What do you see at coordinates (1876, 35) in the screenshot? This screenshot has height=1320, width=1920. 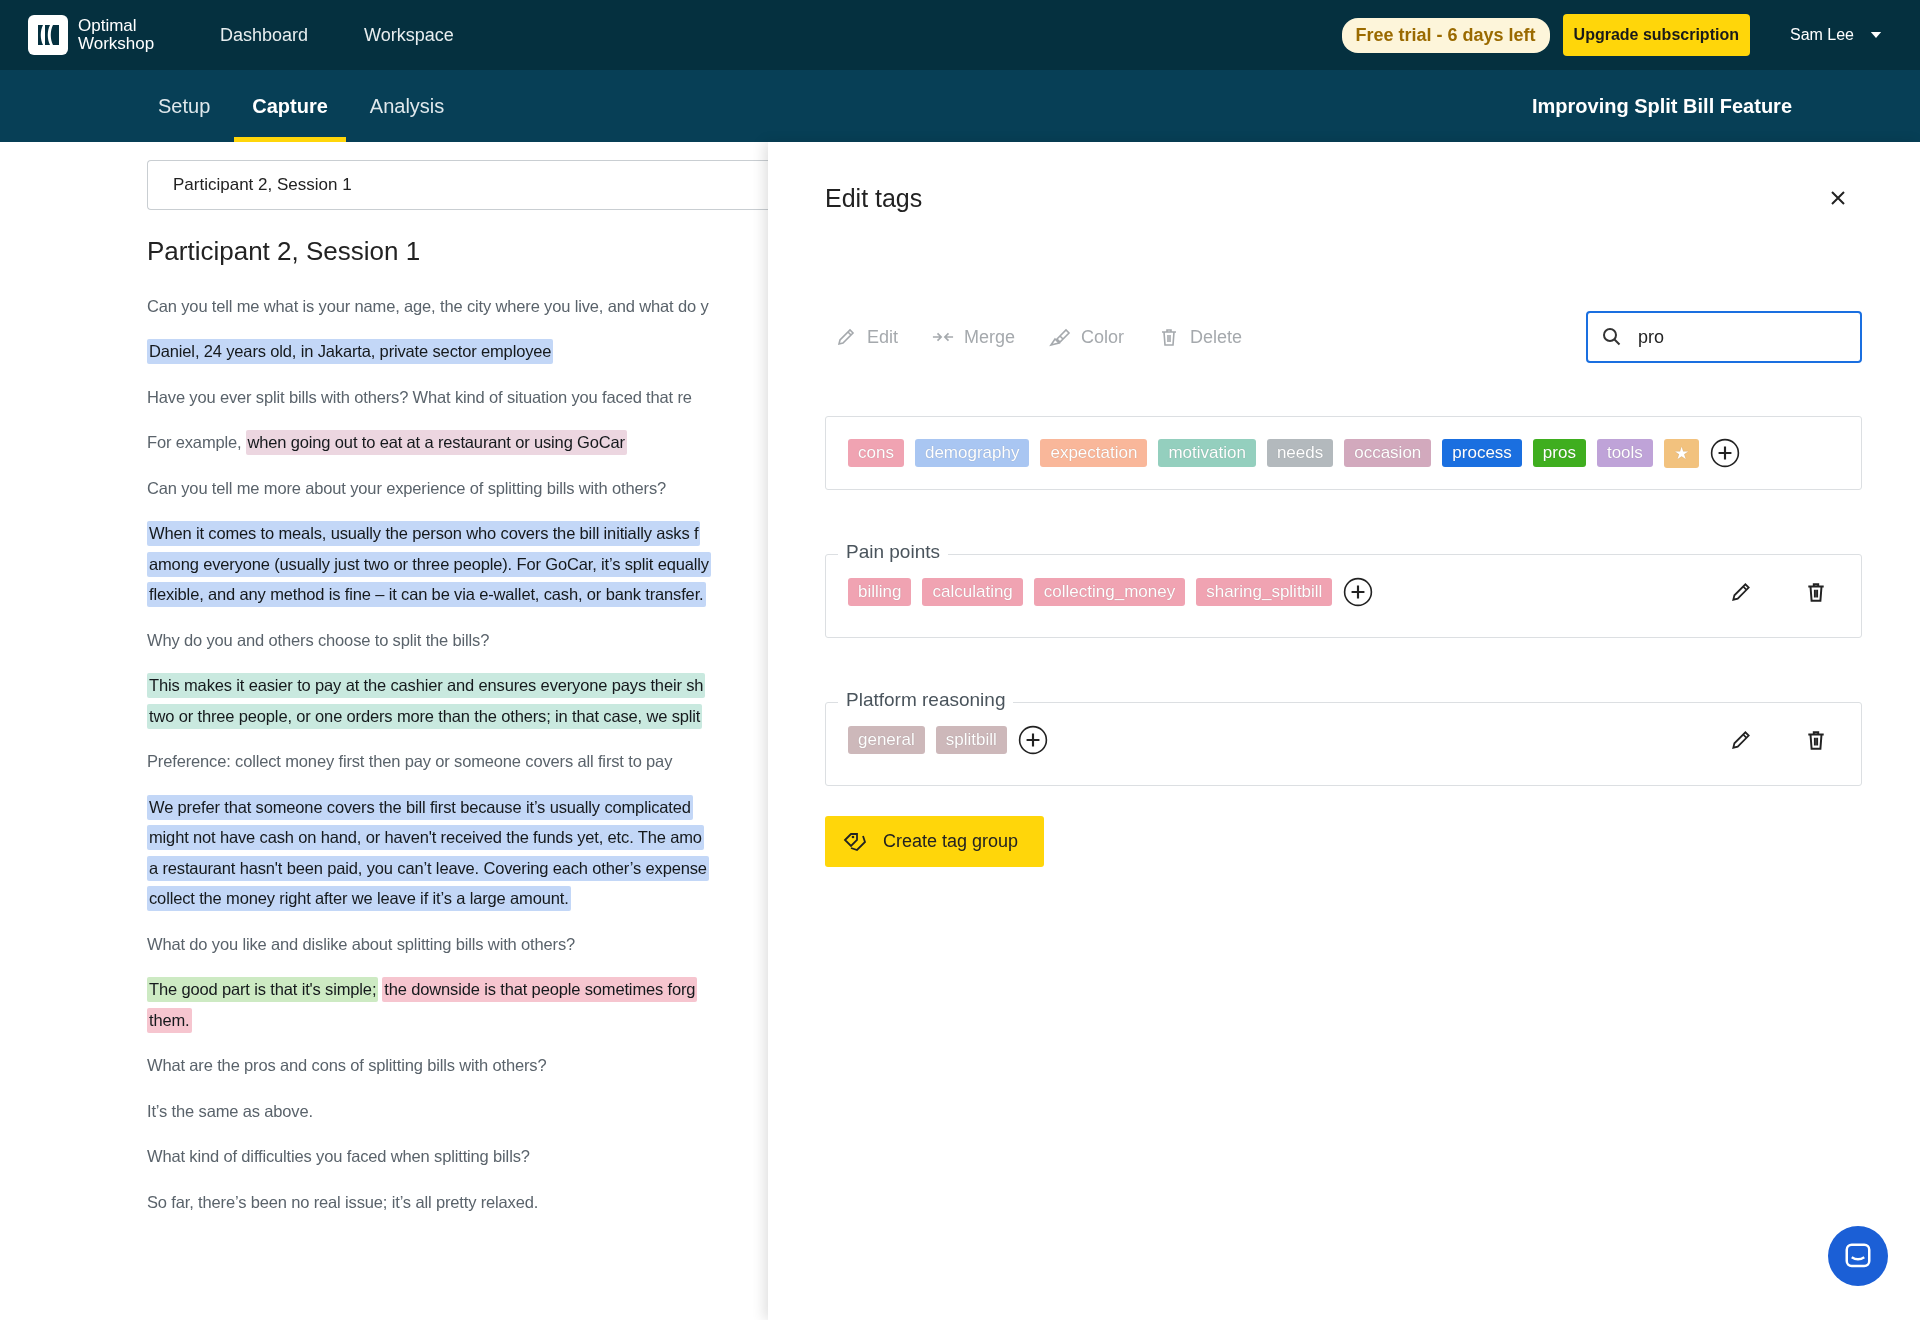 I see `caret-icon` at bounding box center [1876, 35].